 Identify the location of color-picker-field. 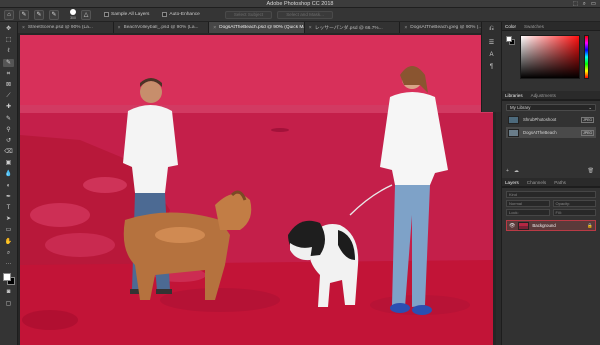
(550, 57).